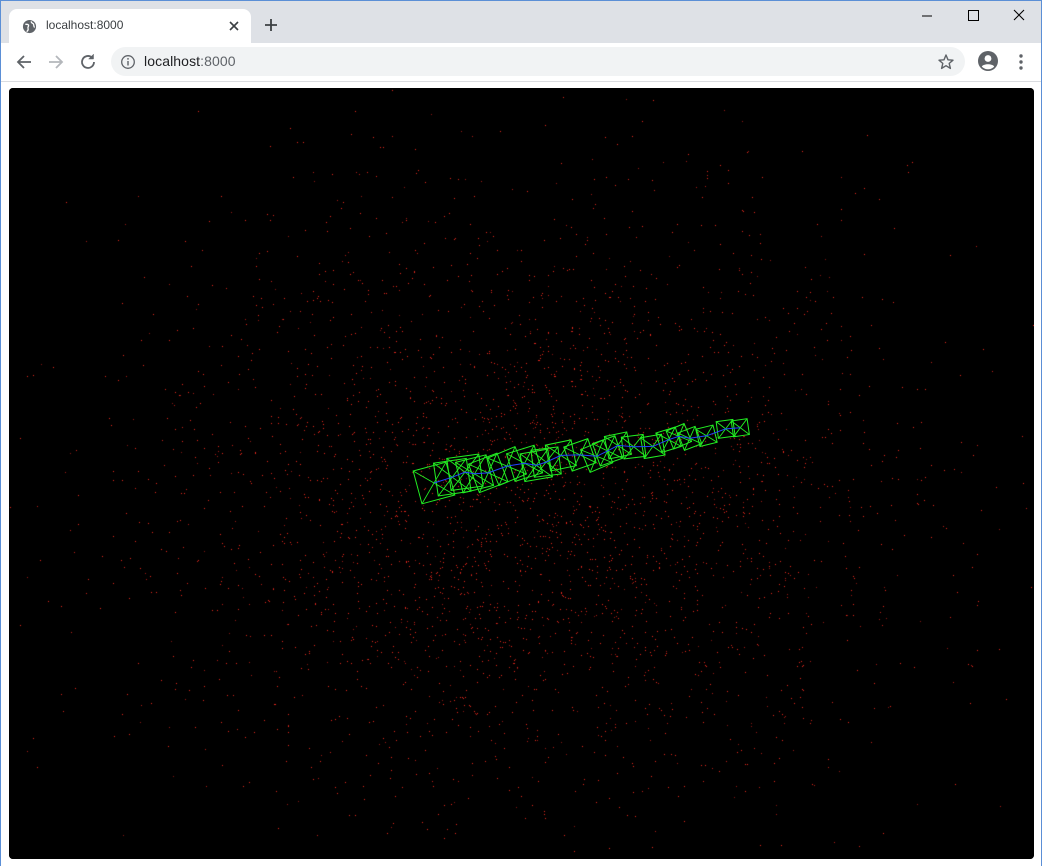 This screenshot has height=866, width=1042. What do you see at coordinates (218, 61) in the screenshot?
I see `url-port: :8000` at bounding box center [218, 61].